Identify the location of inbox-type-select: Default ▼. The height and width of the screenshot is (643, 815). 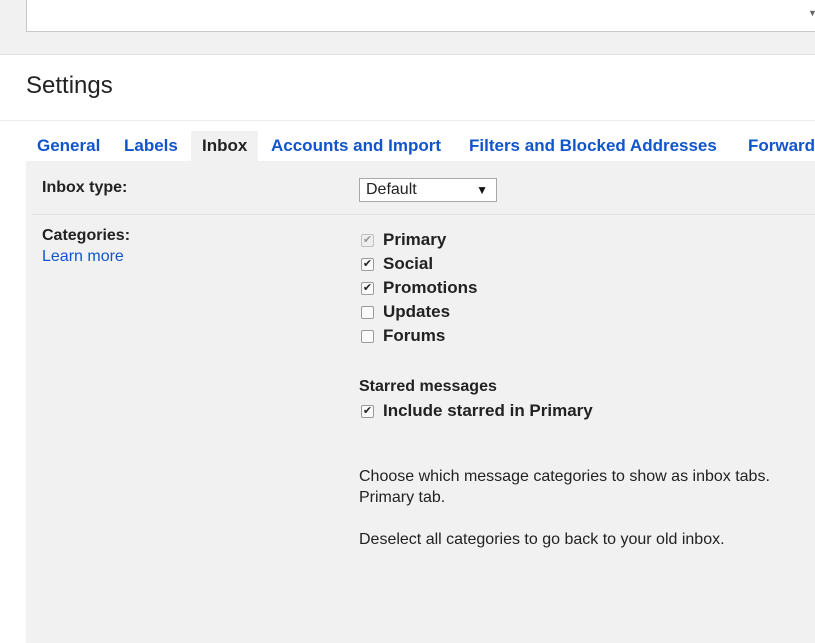
(428, 190).